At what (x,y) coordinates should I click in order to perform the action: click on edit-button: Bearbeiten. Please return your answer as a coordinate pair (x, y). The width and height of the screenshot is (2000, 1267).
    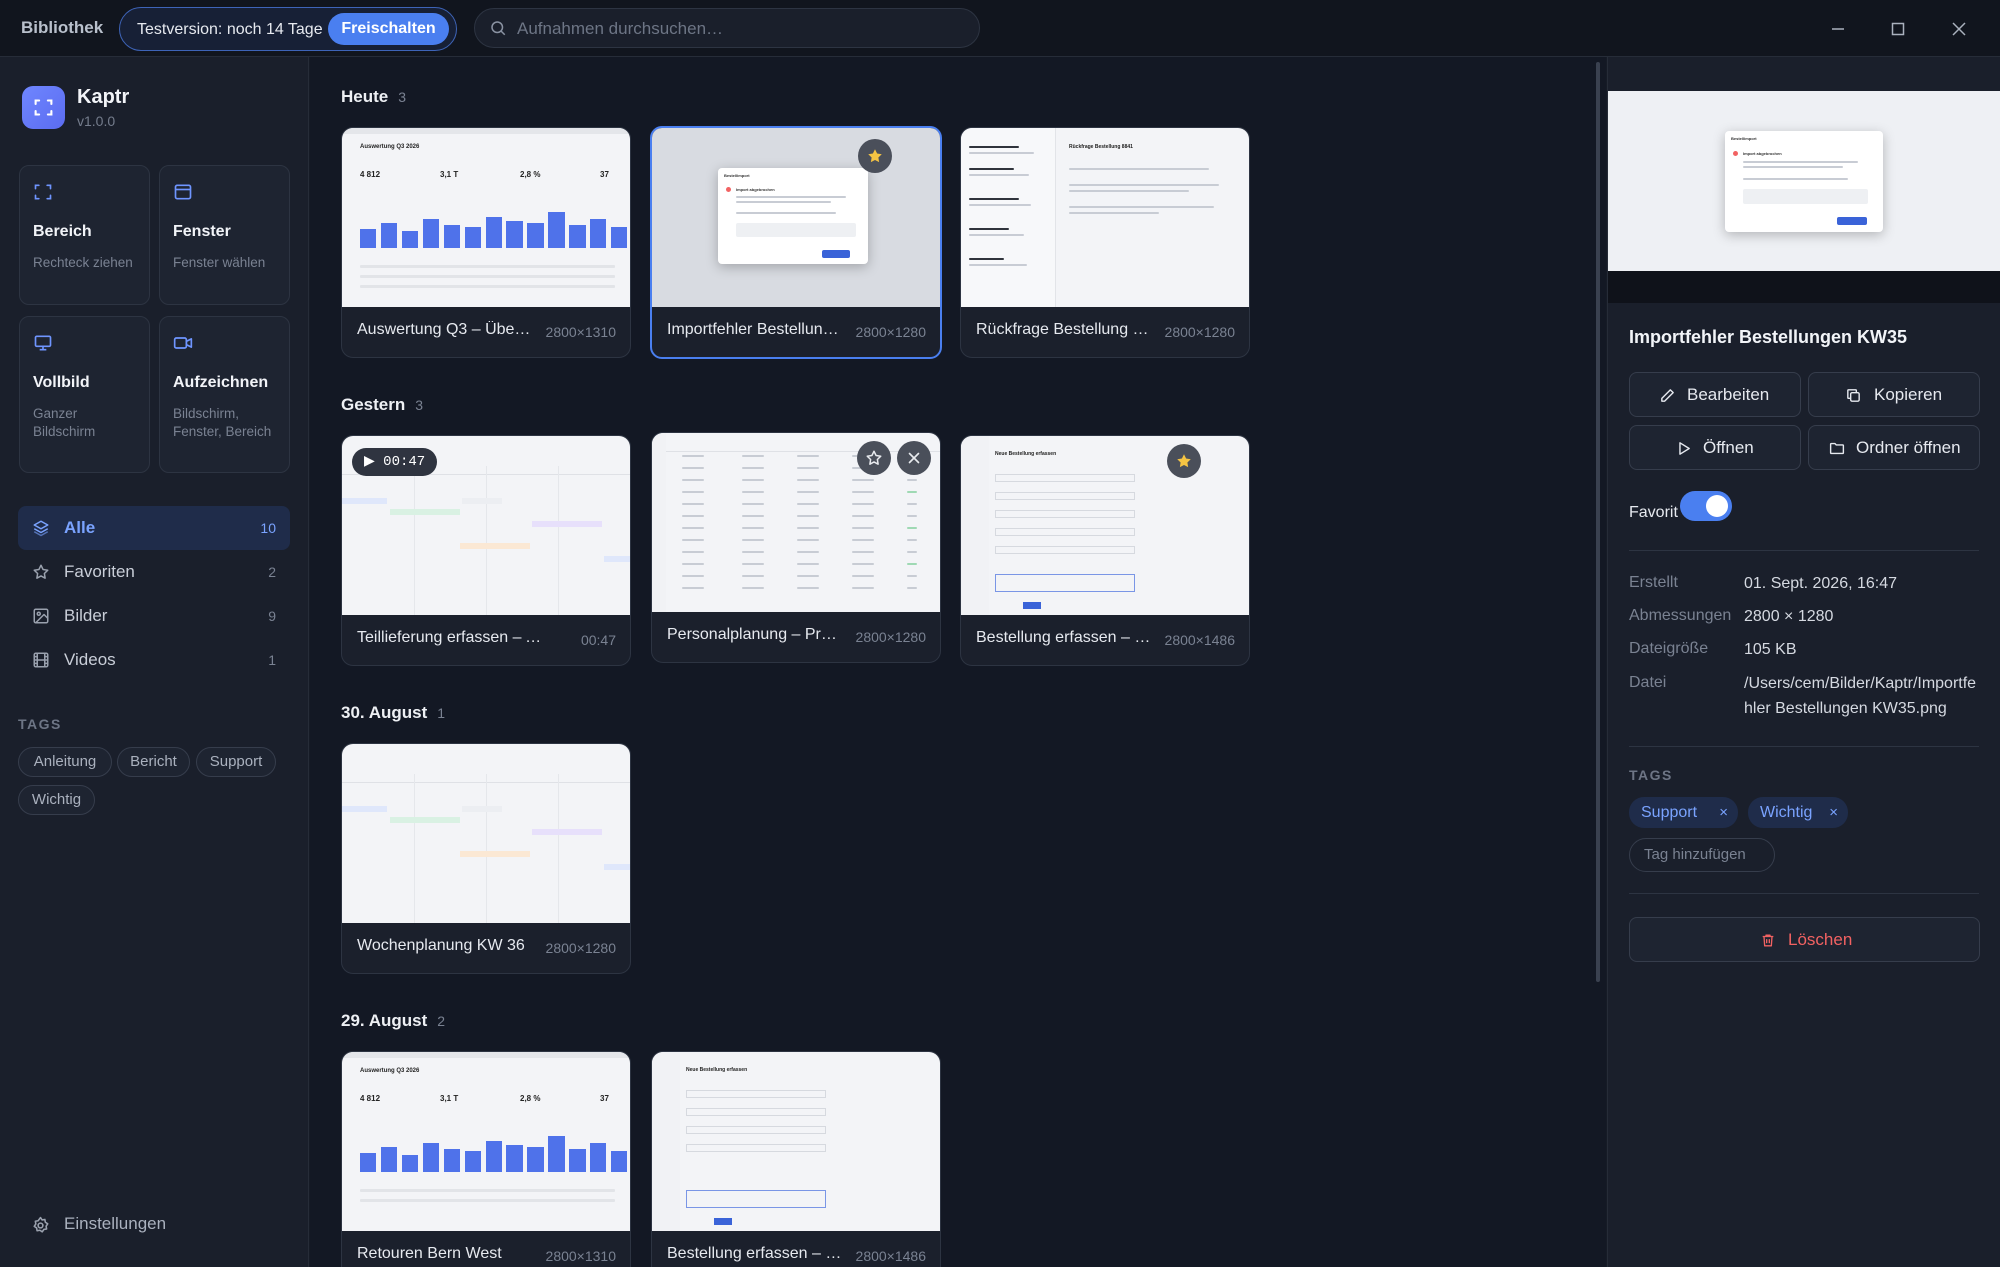
    Looking at the image, I should click on (1715, 394).